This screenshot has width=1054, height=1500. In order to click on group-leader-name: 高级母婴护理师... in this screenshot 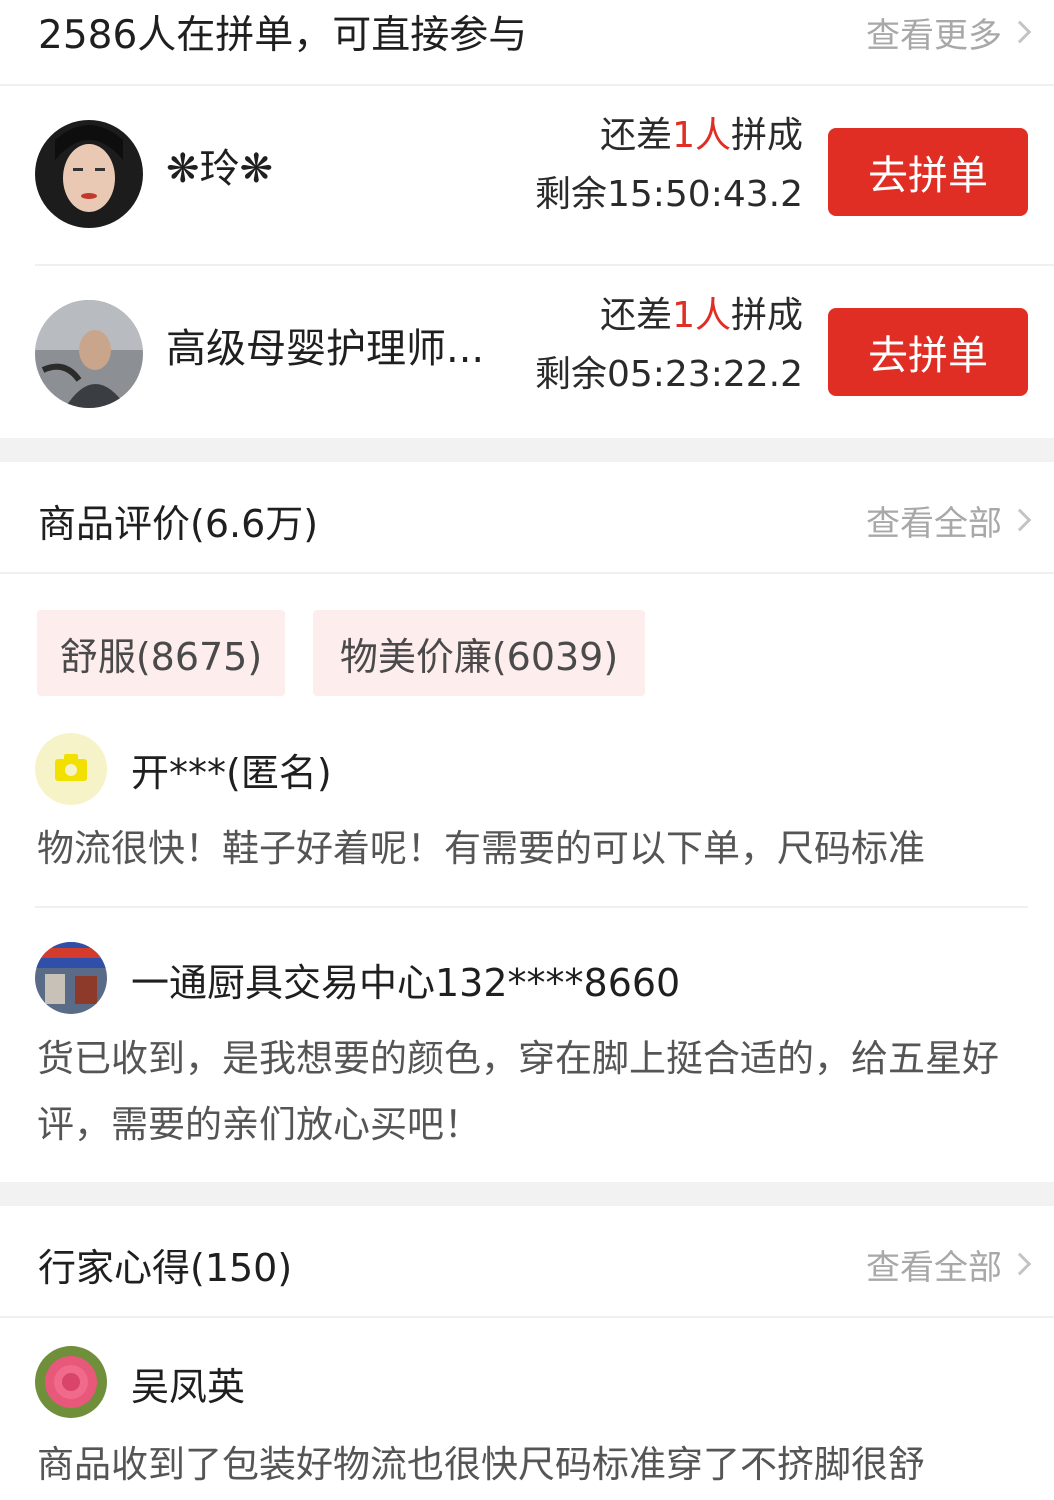, I will do `click(325, 349)`.